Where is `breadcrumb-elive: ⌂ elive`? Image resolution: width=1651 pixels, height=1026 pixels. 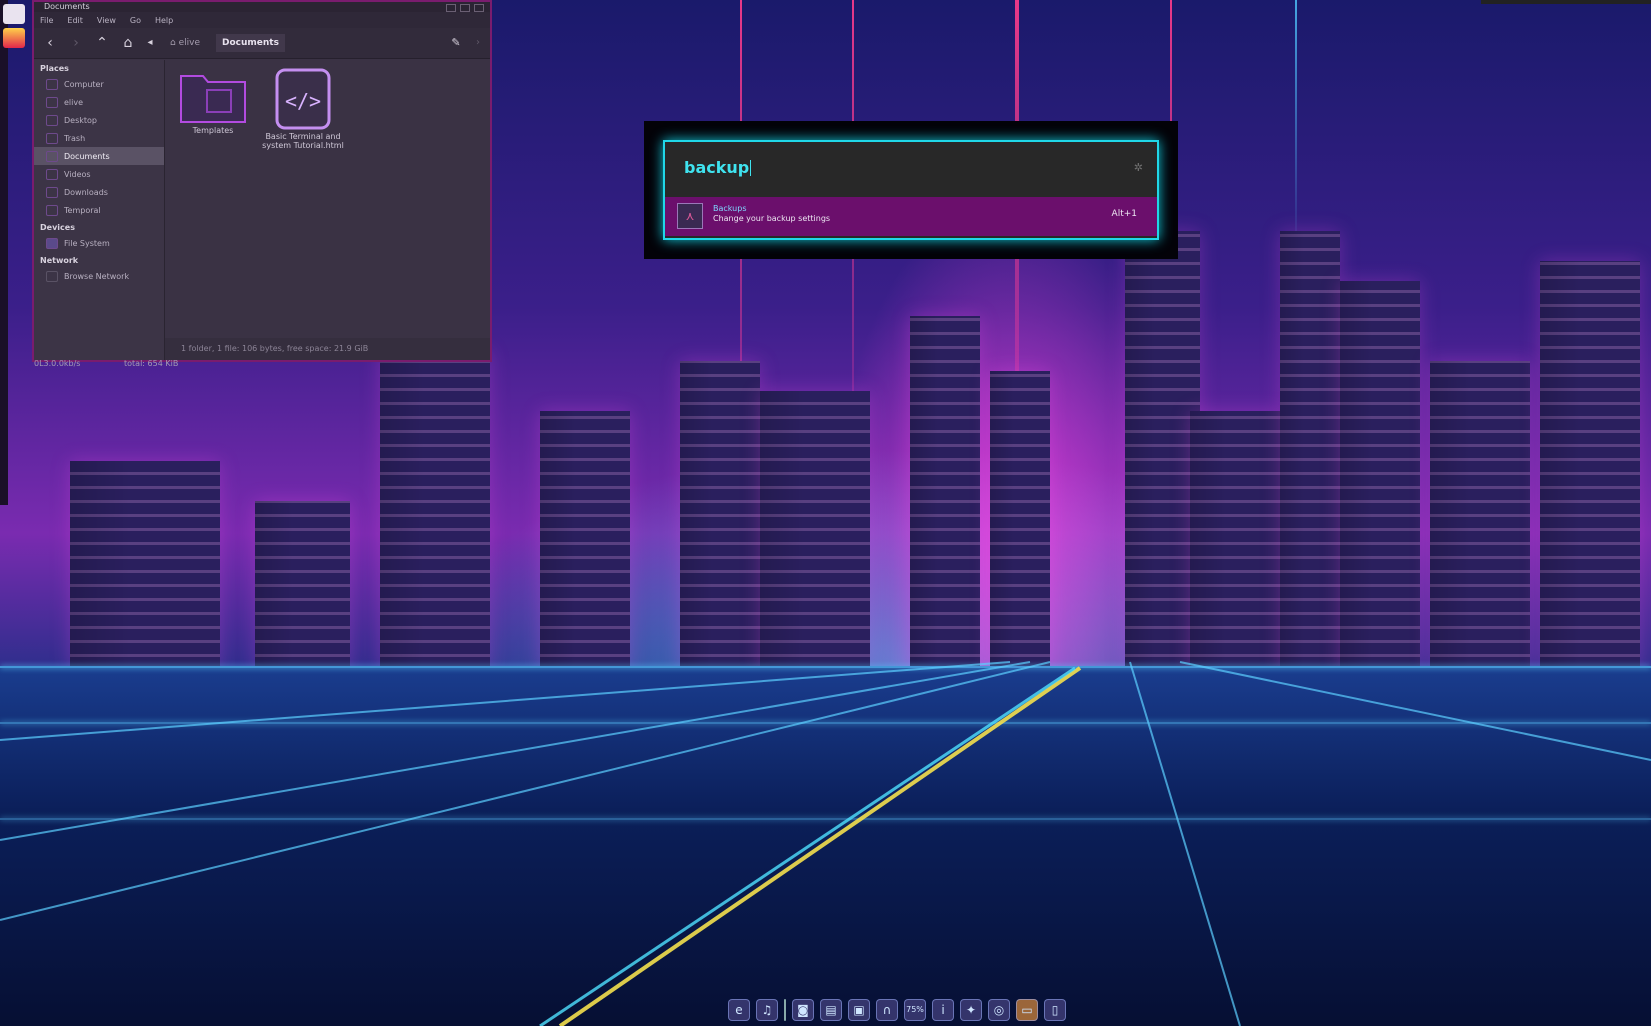 breadcrumb-elive: ⌂ elive is located at coordinates (185, 43).